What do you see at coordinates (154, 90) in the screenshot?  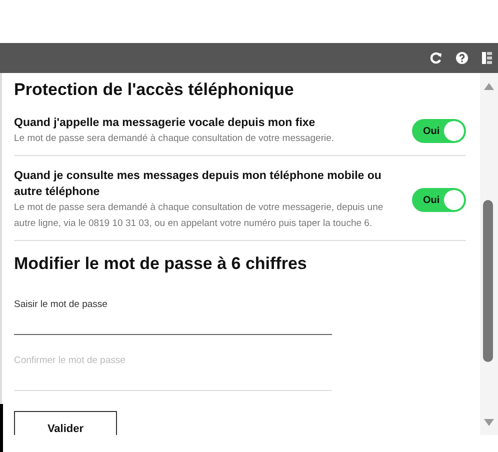 I see `section-title: Protection de l'accès téléphonique` at bounding box center [154, 90].